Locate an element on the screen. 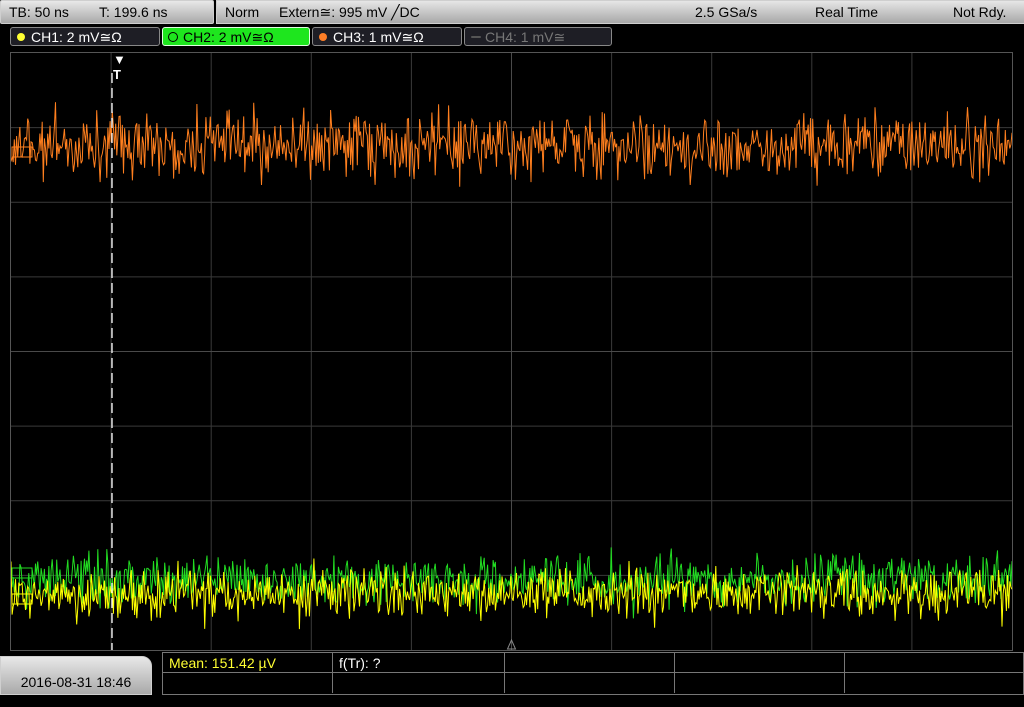  channel-2-indicator-icon is located at coordinates (173, 37).